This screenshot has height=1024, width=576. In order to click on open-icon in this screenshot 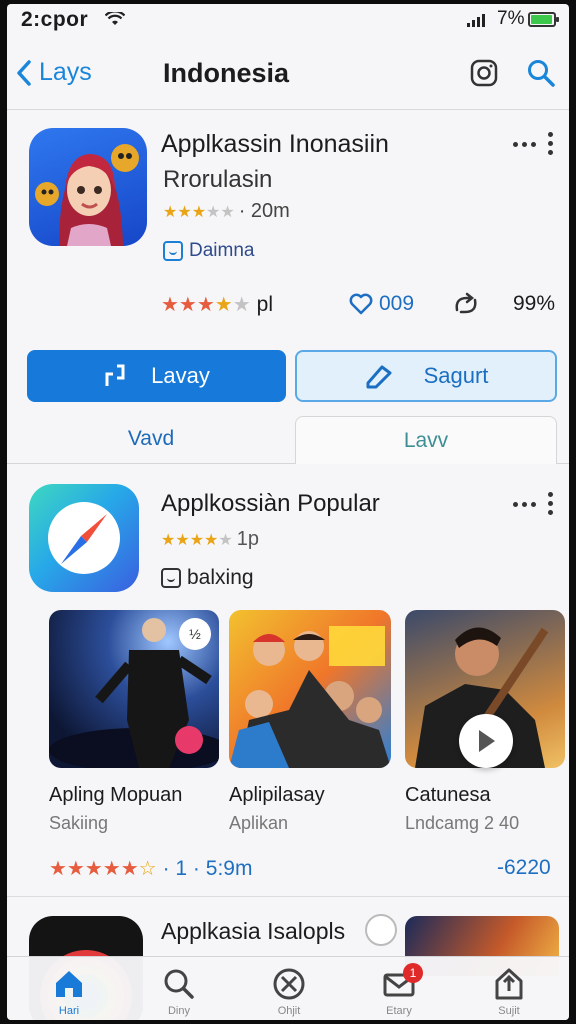, I will do `click(115, 375)`.